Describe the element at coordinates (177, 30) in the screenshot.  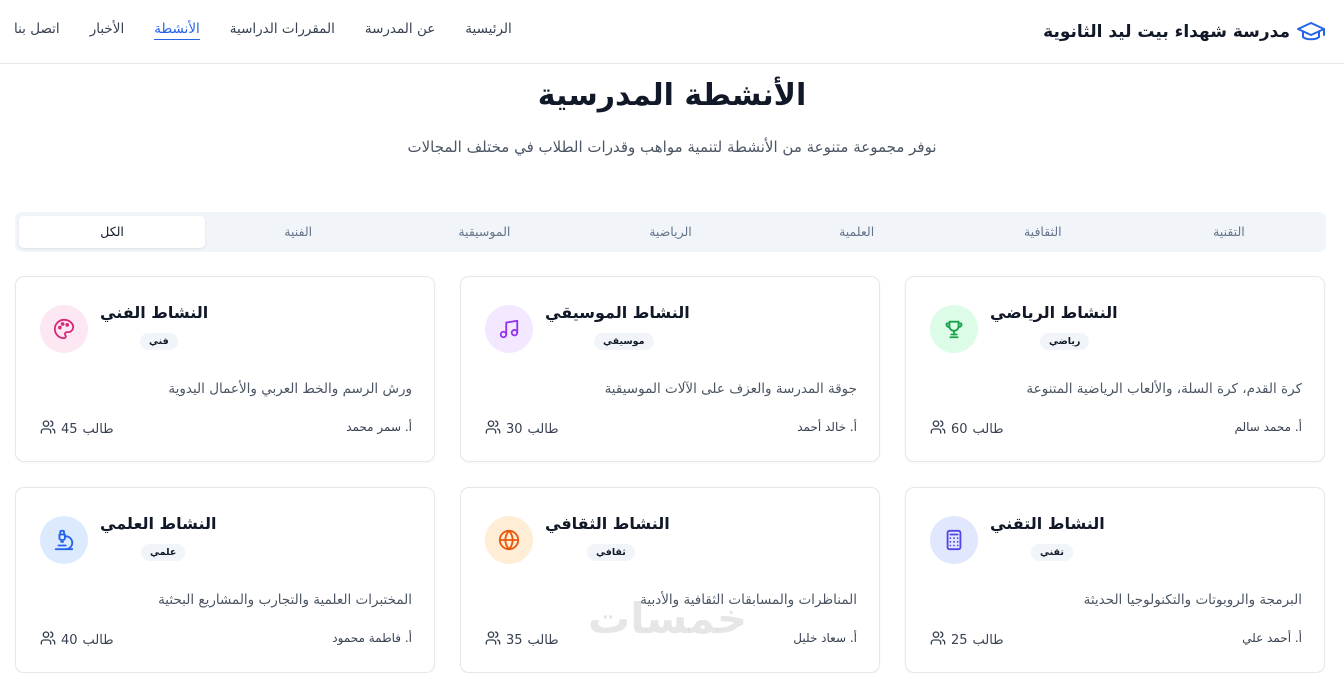
I see `nav-link-activities: الأنشطة` at that location.